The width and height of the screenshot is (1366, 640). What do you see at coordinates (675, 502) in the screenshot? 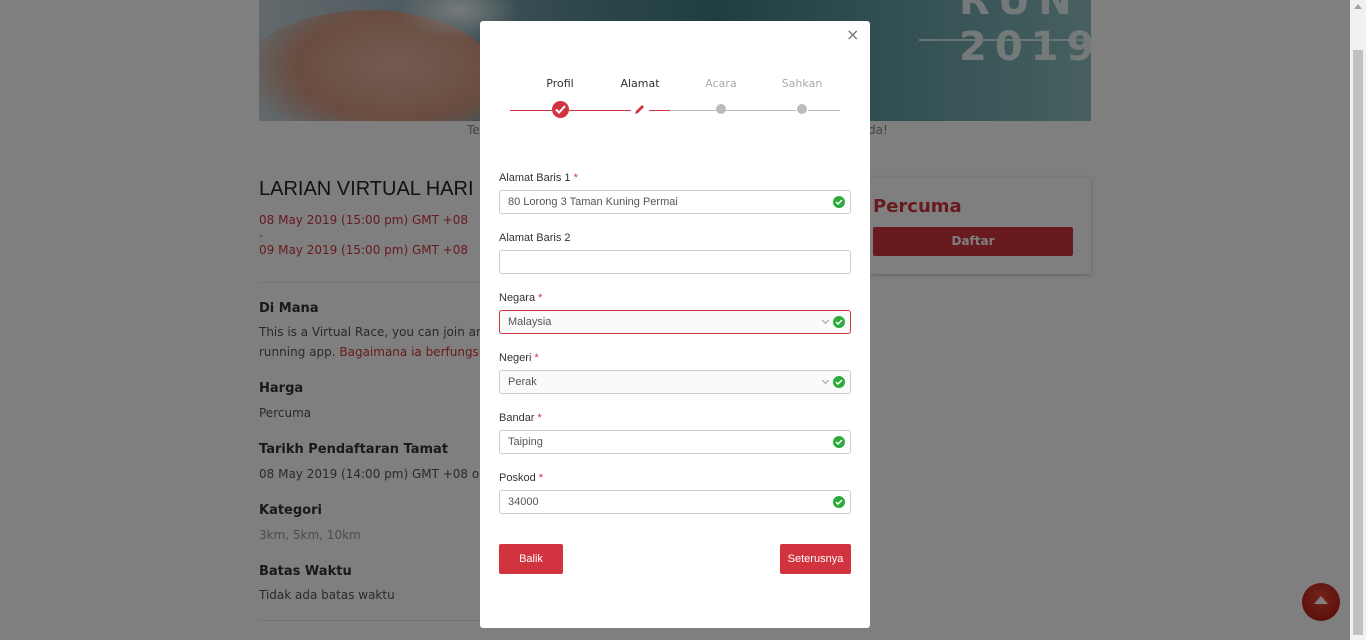
I see `postcode-input: 34000` at bounding box center [675, 502].